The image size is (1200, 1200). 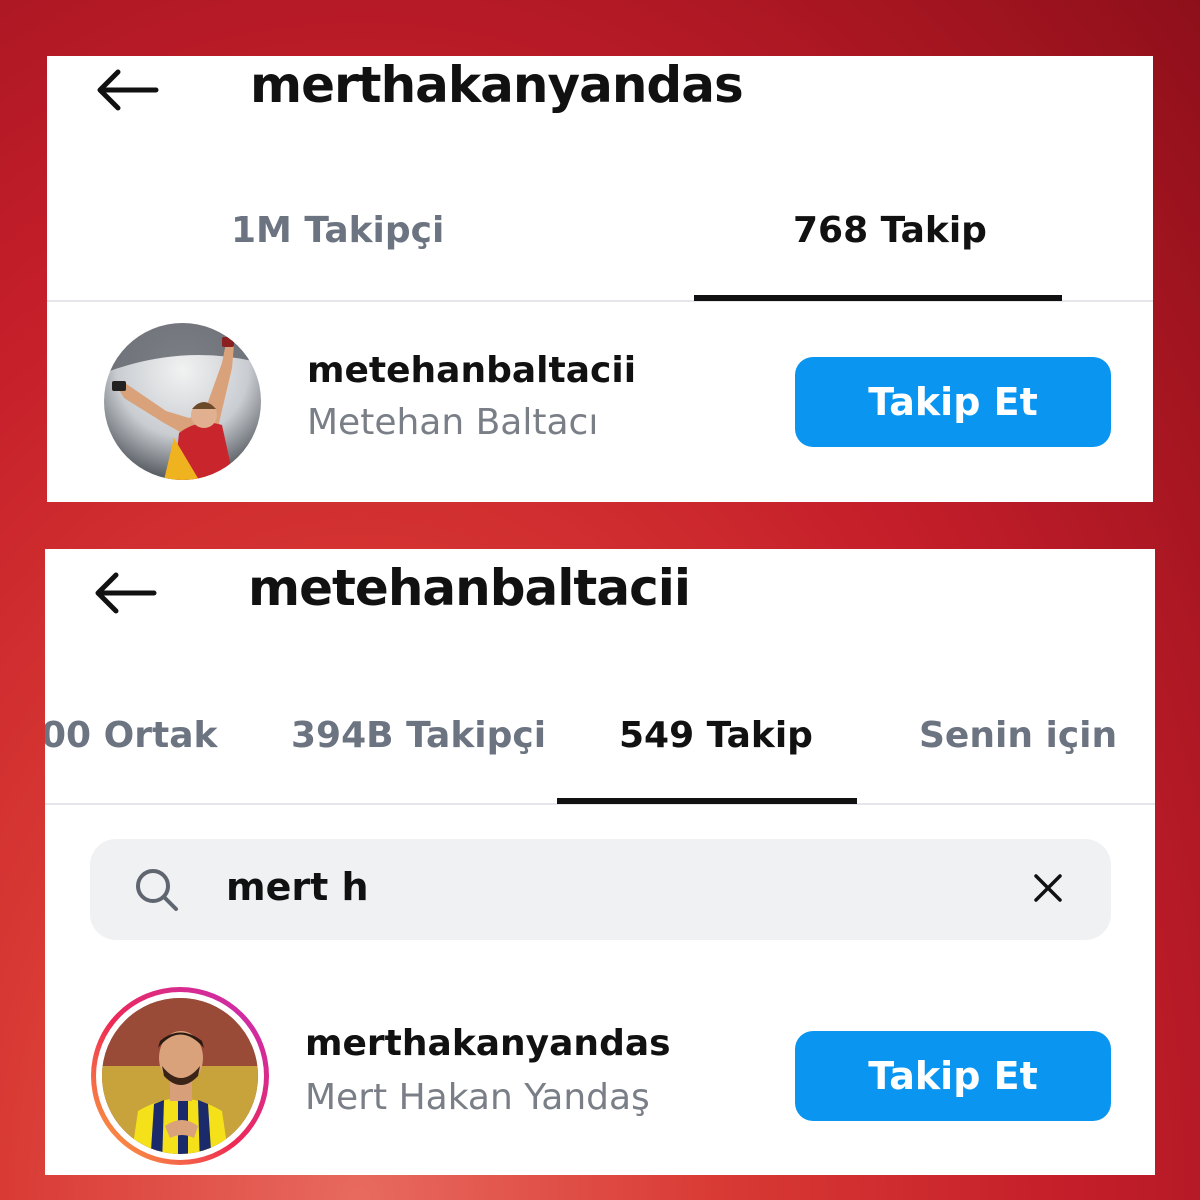 I want to click on page-title: merthakanyandas, so click(x=497, y=85).